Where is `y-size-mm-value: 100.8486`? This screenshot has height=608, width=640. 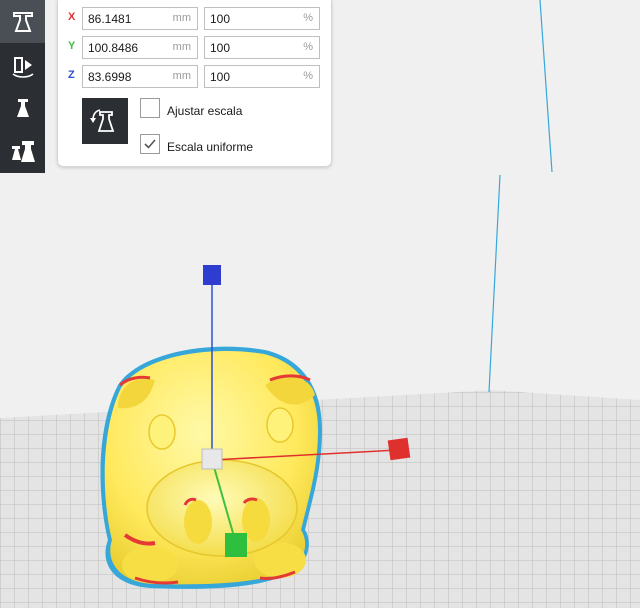
y-size-mm-value: 100.8486 is located at coordinates (113, 48).